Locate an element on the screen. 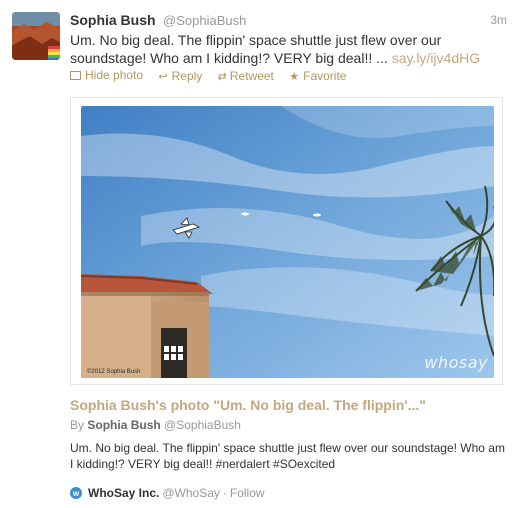  retweet-button: ⇄ Retweet is located at coordinates (246, 76).